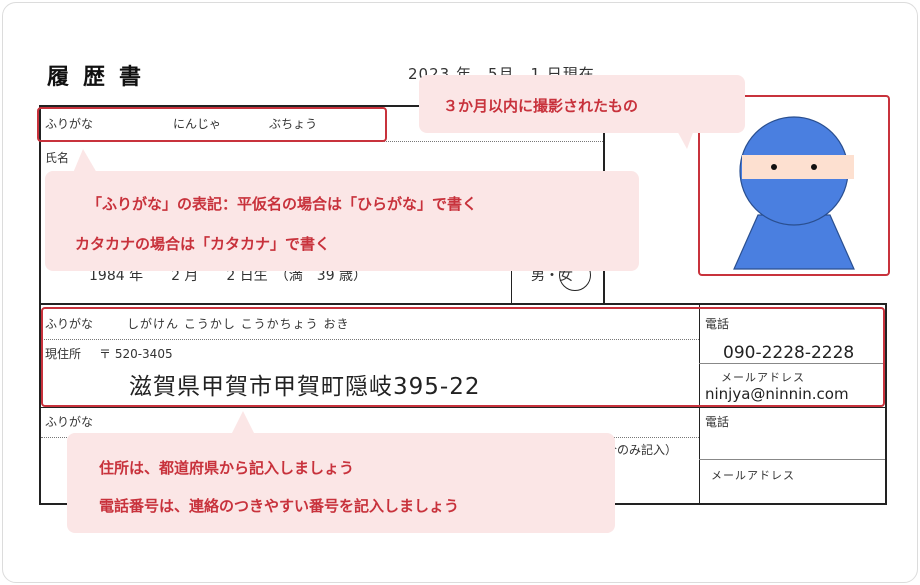  What do you see at coordinates (282, 204) in the screenshot?
I see `callout-furigana-line1: 「ふりがな」の表記：平仮名の場合は「ひらがな」で書く` at bounding box center [282, 204].